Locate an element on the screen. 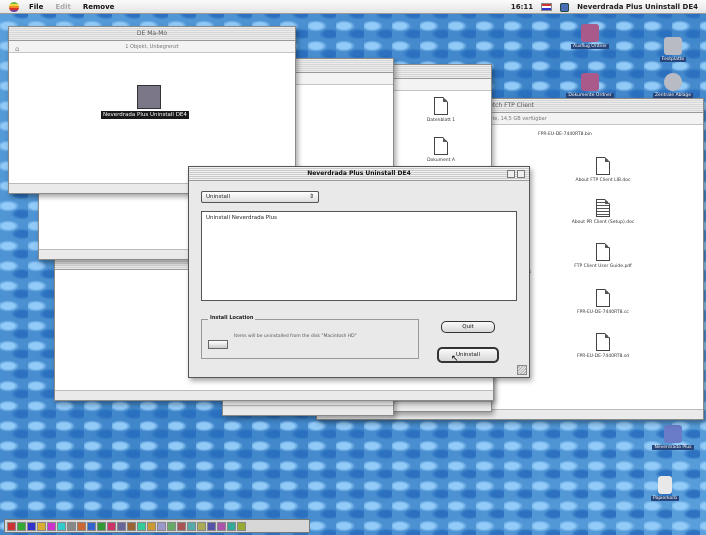 This screenshot has width=706, height=535. zoom-box-icon is located at coordinates (511, 174).